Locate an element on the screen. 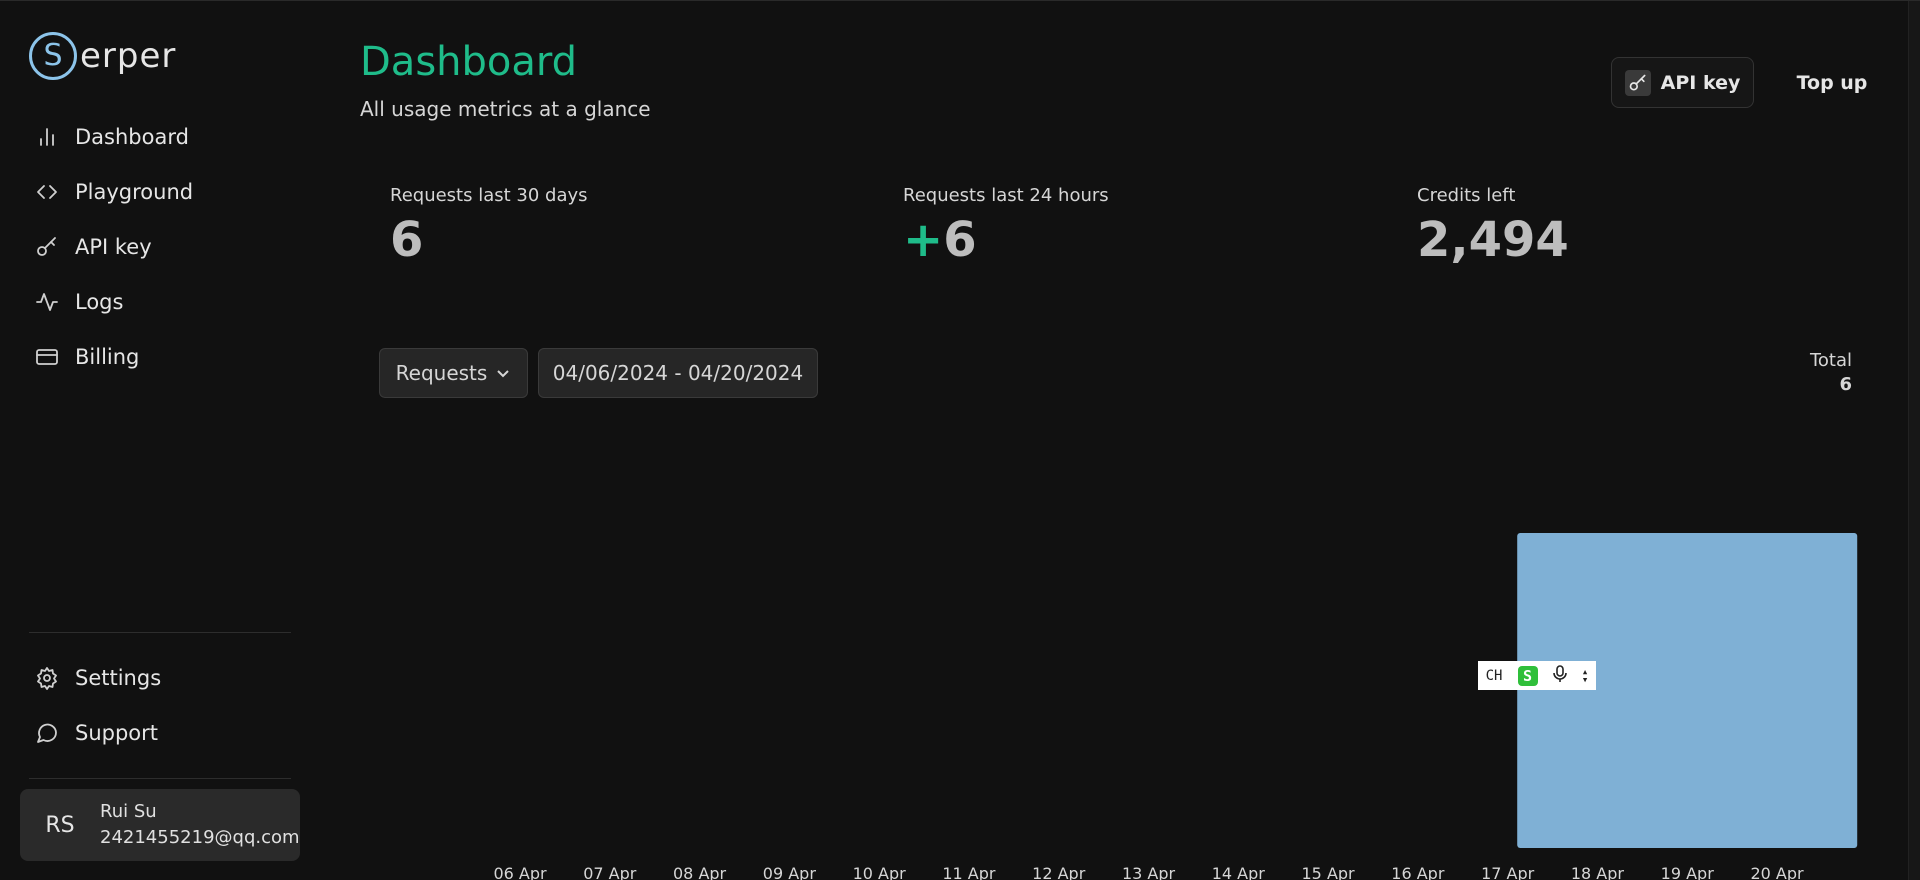 The height and width of the screenshot is (880, 1920). ime-toolbar: CH S ▴ ▾ is located at coordinates (1537, 675).